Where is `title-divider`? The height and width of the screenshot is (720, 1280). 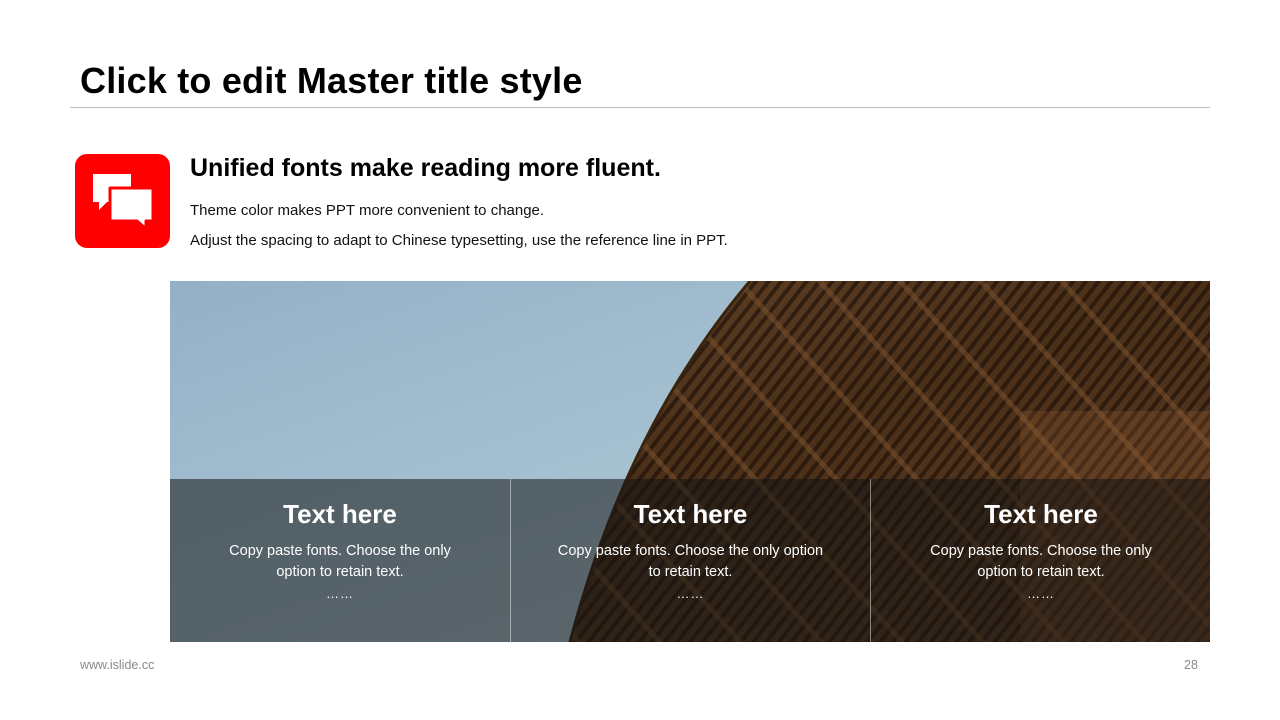 title-divider is located at coordinates (640, 107).